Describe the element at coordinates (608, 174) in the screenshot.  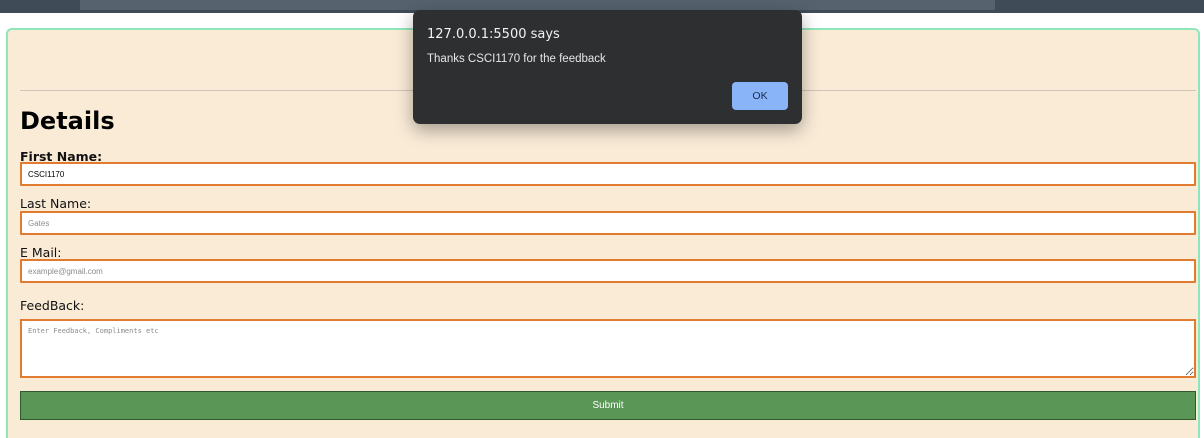
I see `first-name-input` at that location.